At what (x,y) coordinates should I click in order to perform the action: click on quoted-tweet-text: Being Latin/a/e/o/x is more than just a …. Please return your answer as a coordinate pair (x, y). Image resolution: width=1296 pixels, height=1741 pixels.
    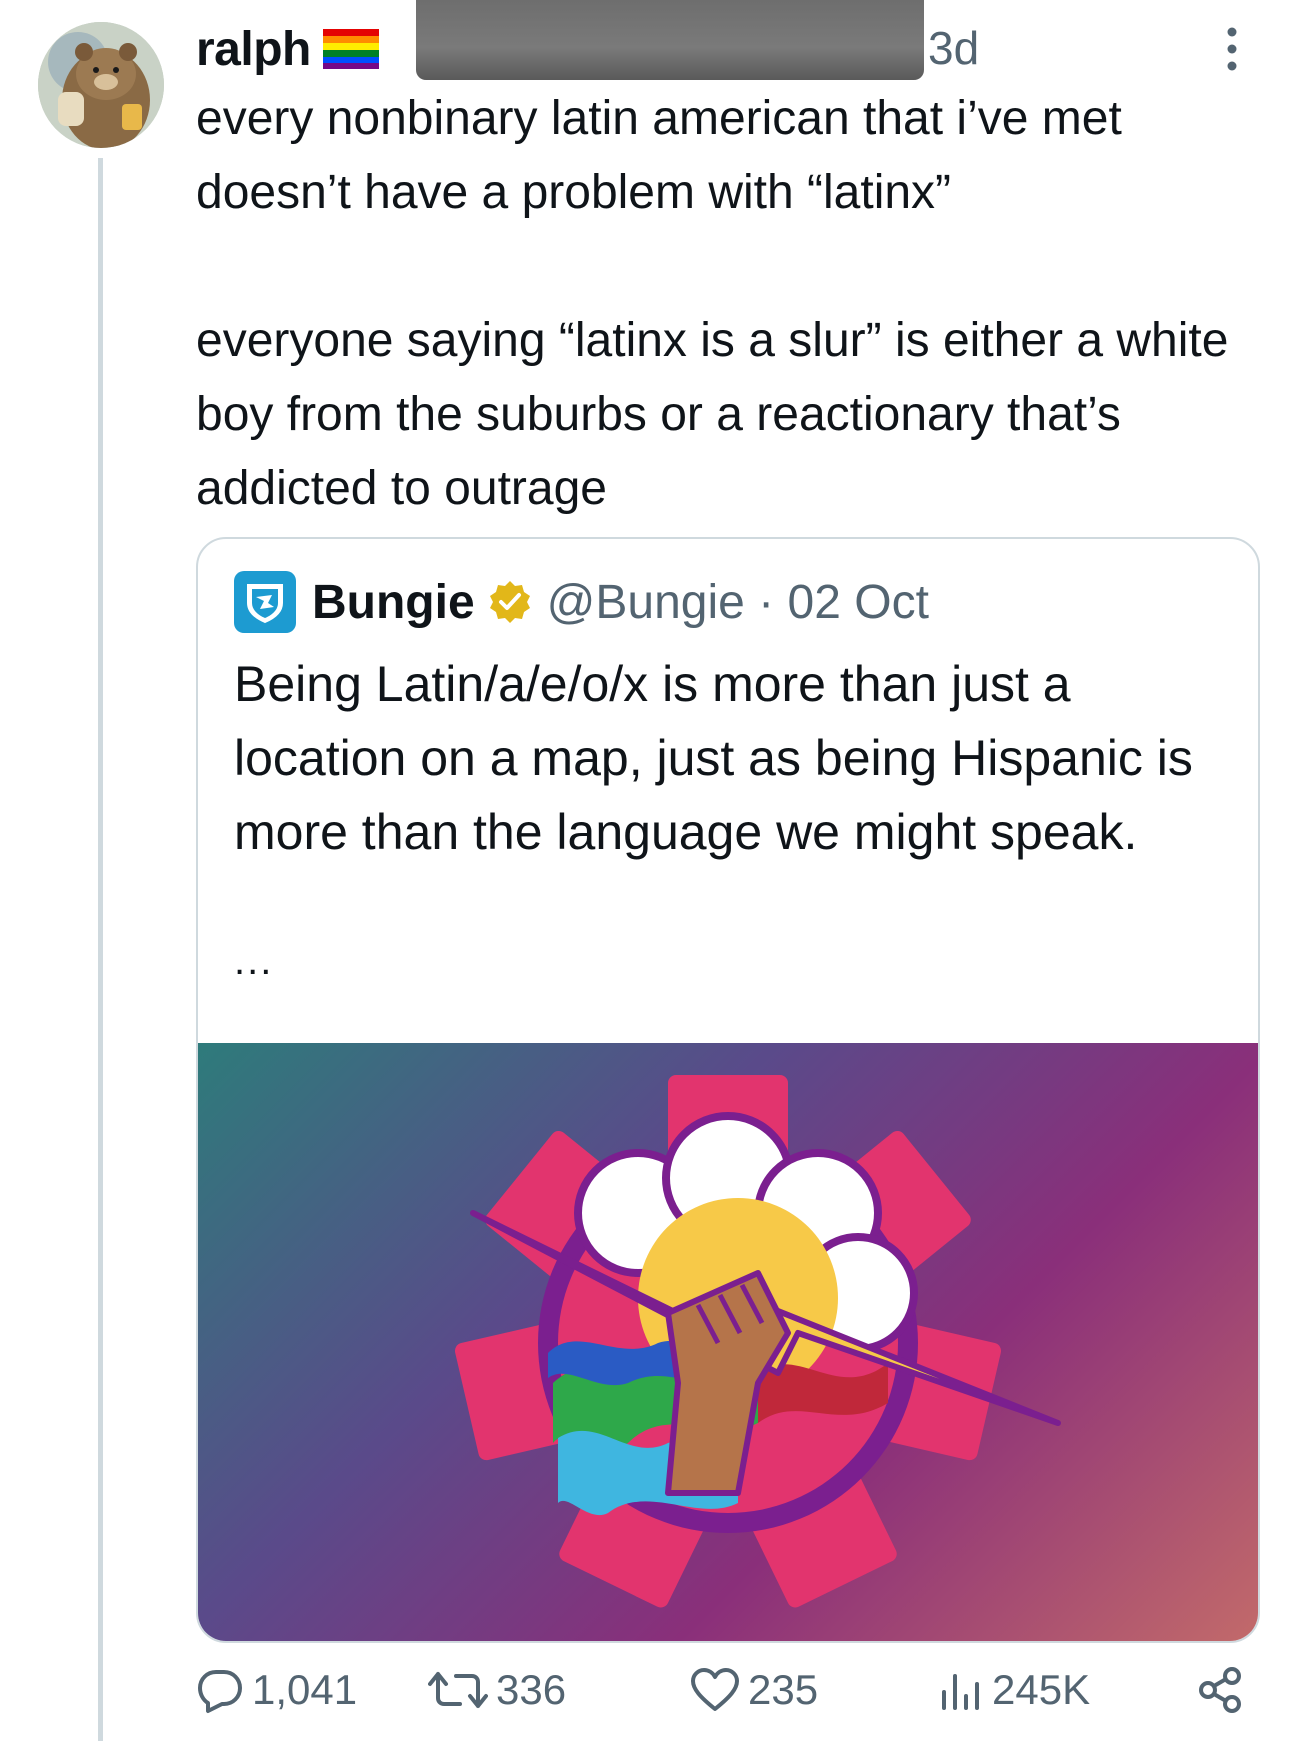
    Looking at the image, I should click on (713, 758).